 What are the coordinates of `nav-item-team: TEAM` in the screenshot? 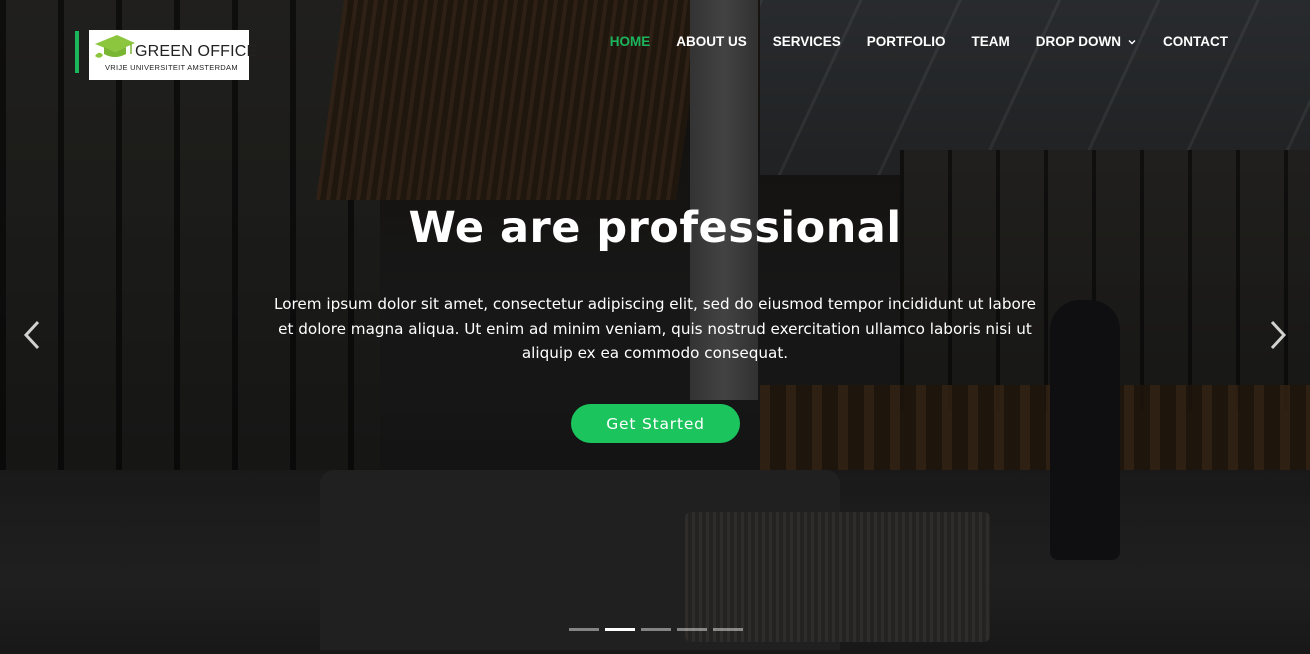 It's located at (990, 41).